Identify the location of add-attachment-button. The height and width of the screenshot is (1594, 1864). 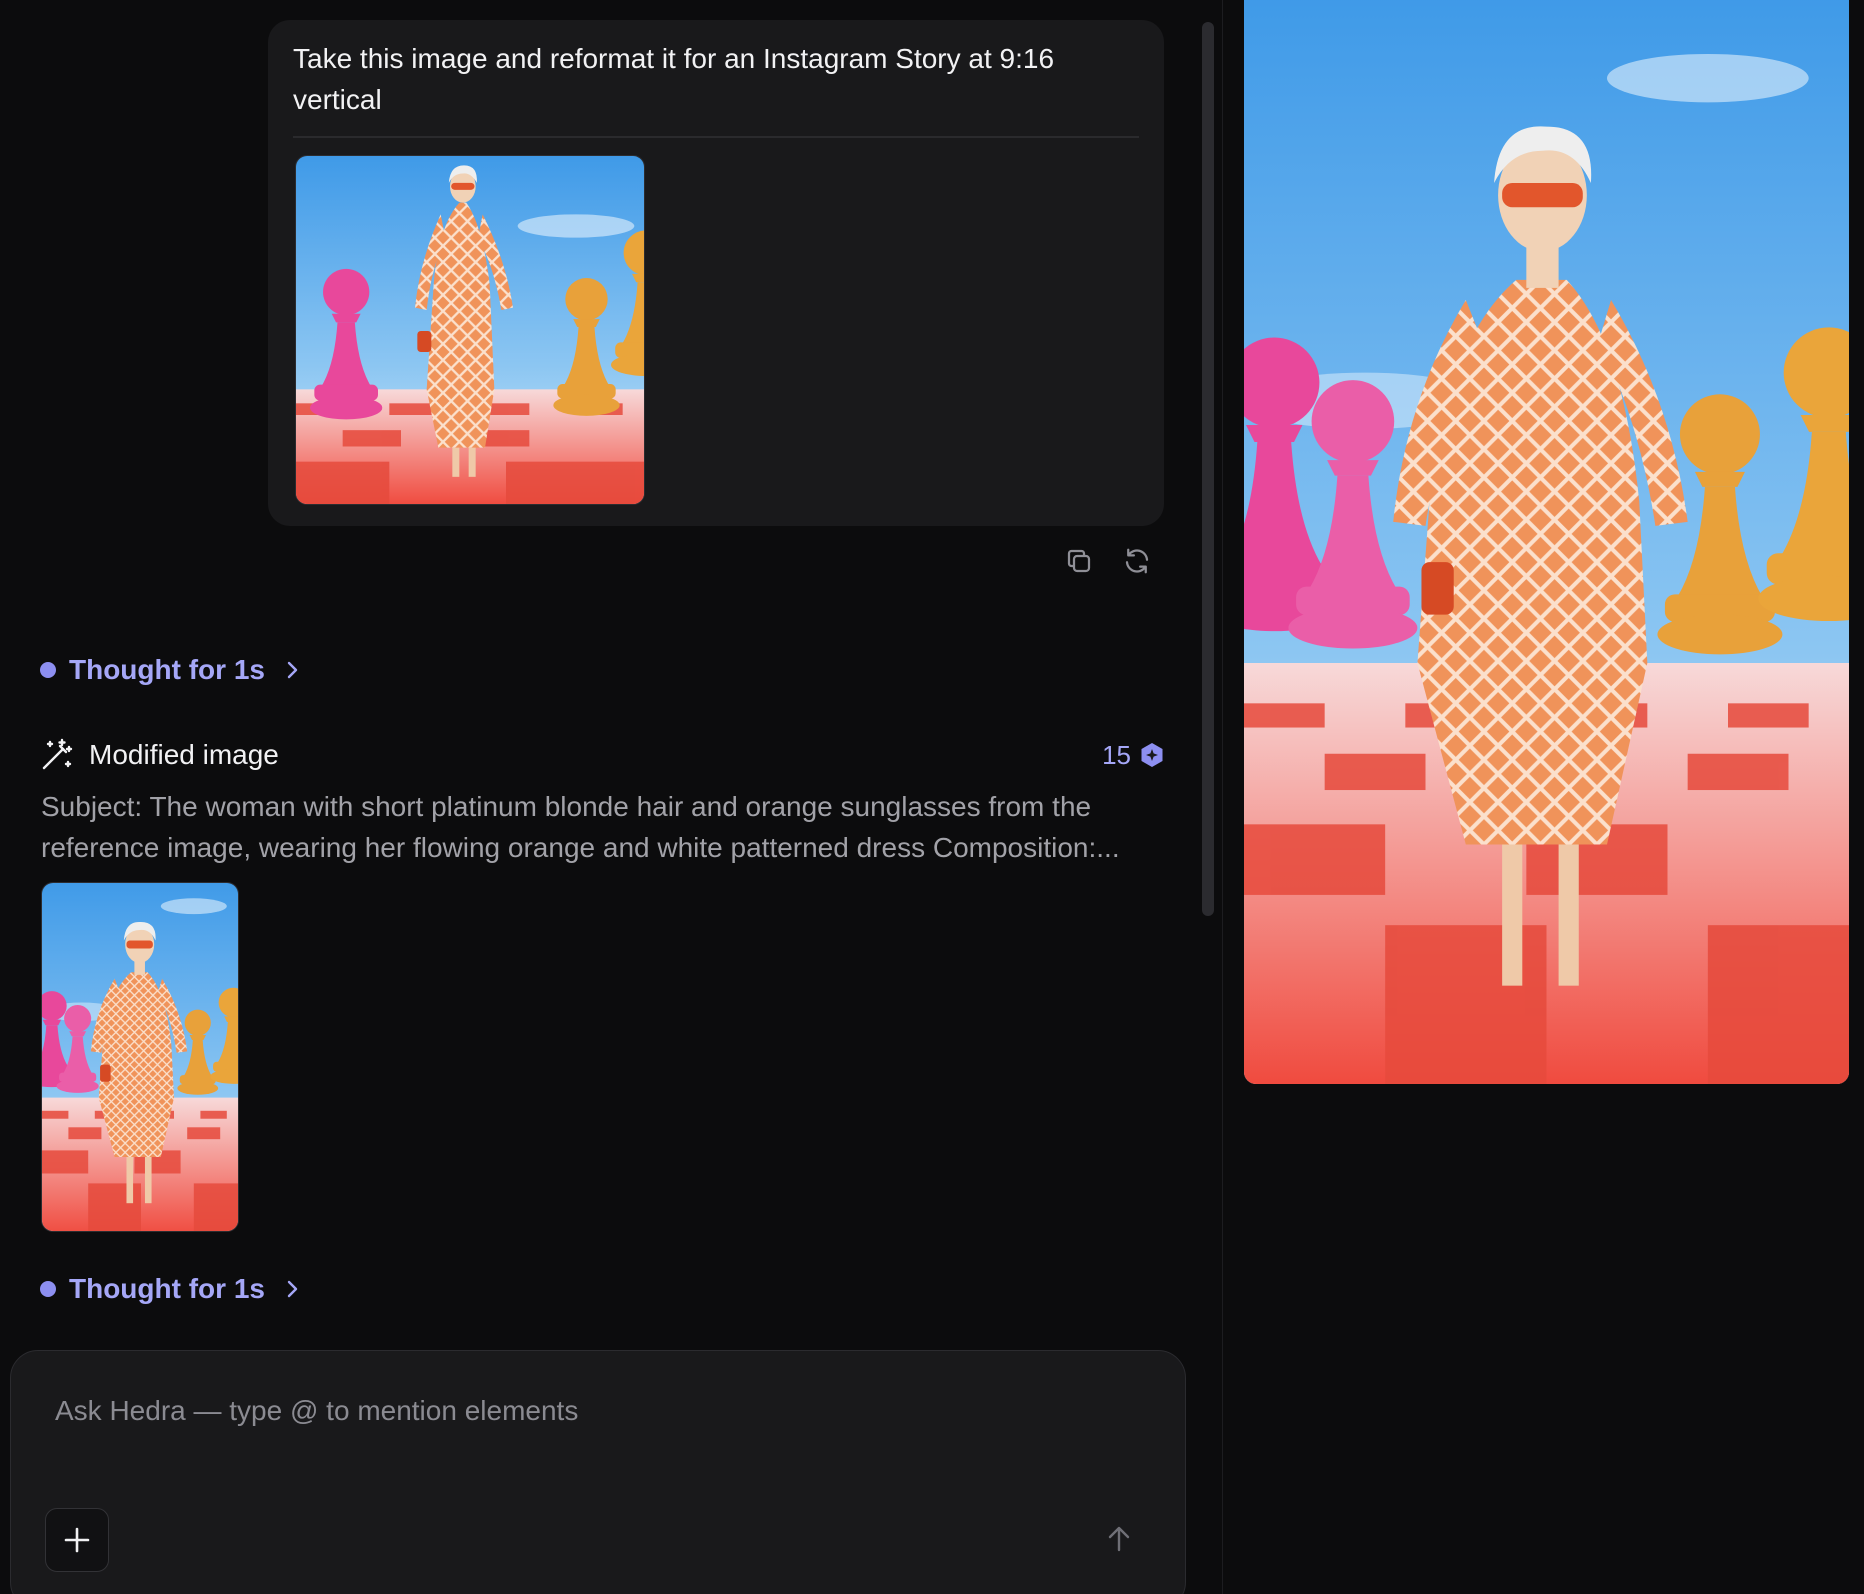
(77, 1540).